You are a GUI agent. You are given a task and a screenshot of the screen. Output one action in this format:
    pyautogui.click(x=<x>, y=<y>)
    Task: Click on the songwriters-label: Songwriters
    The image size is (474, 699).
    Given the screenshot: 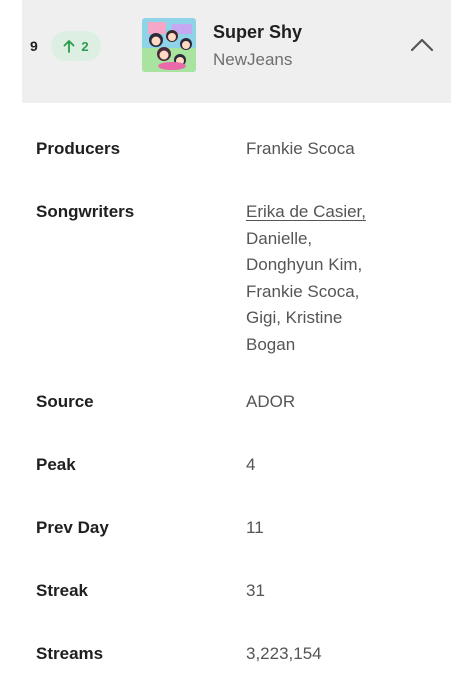 What is the action you would take?
    pyautogui.click(x=85, y=211)
    